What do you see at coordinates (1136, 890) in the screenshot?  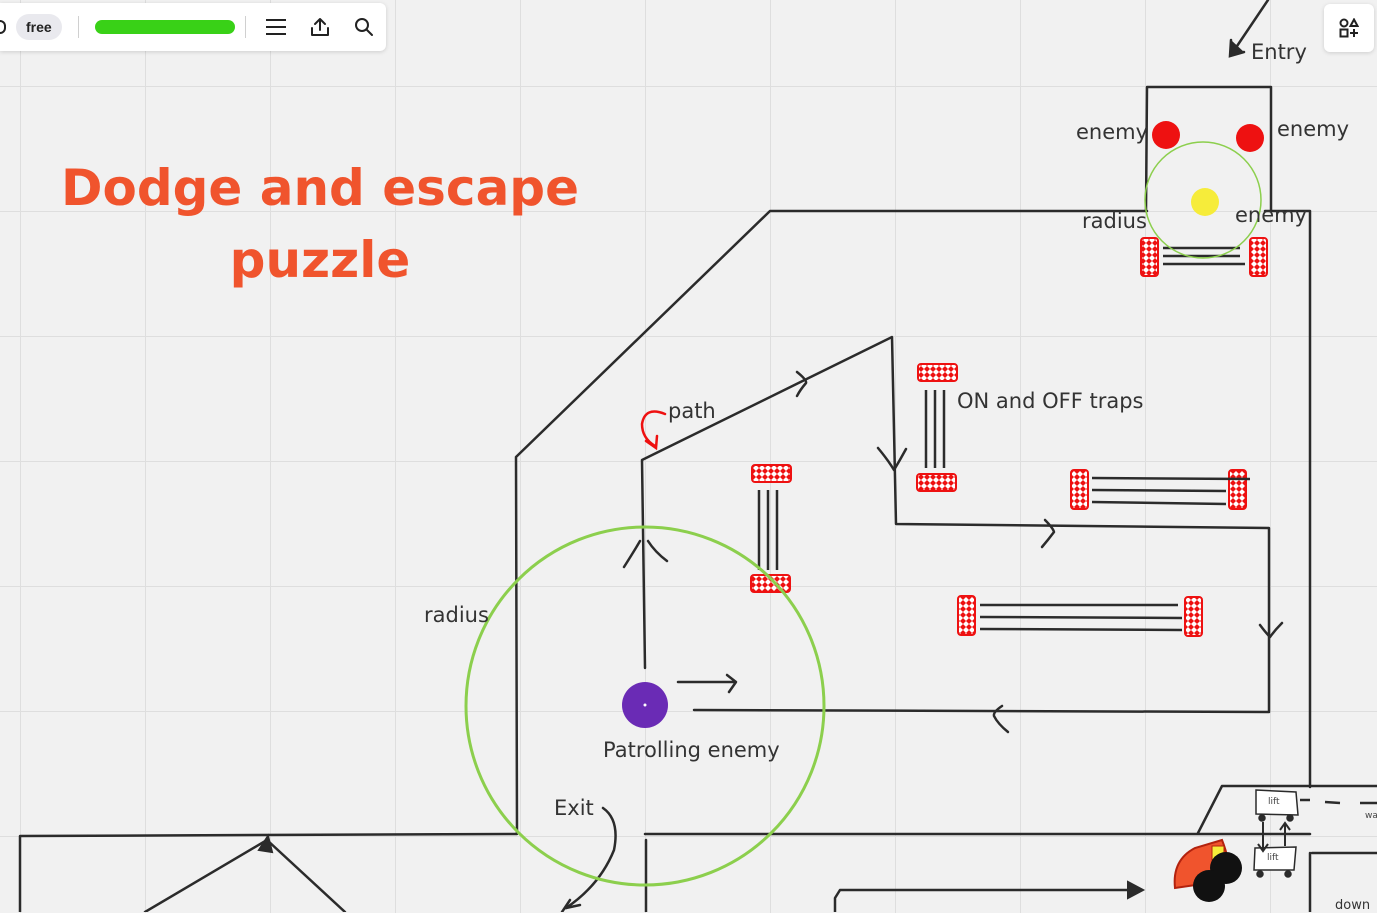 I see `bottom-arrow-icon` at bounding box center [1136, 890].